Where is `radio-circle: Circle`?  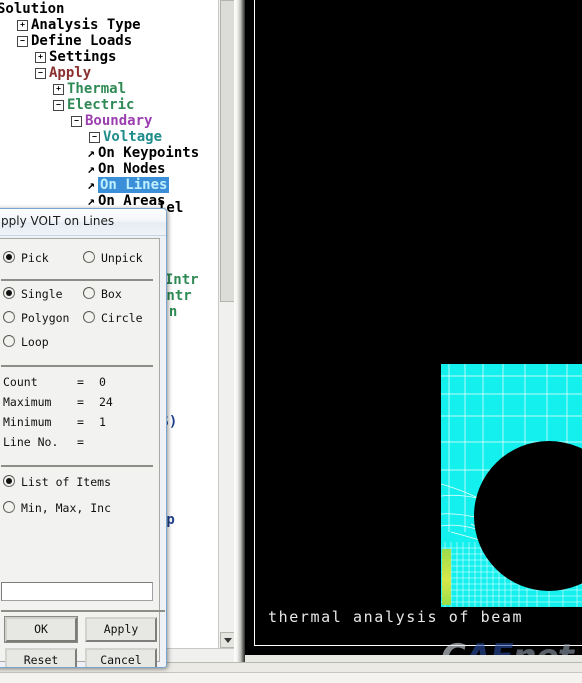
radio-circle: Circle is located at coordinates (113, 318).